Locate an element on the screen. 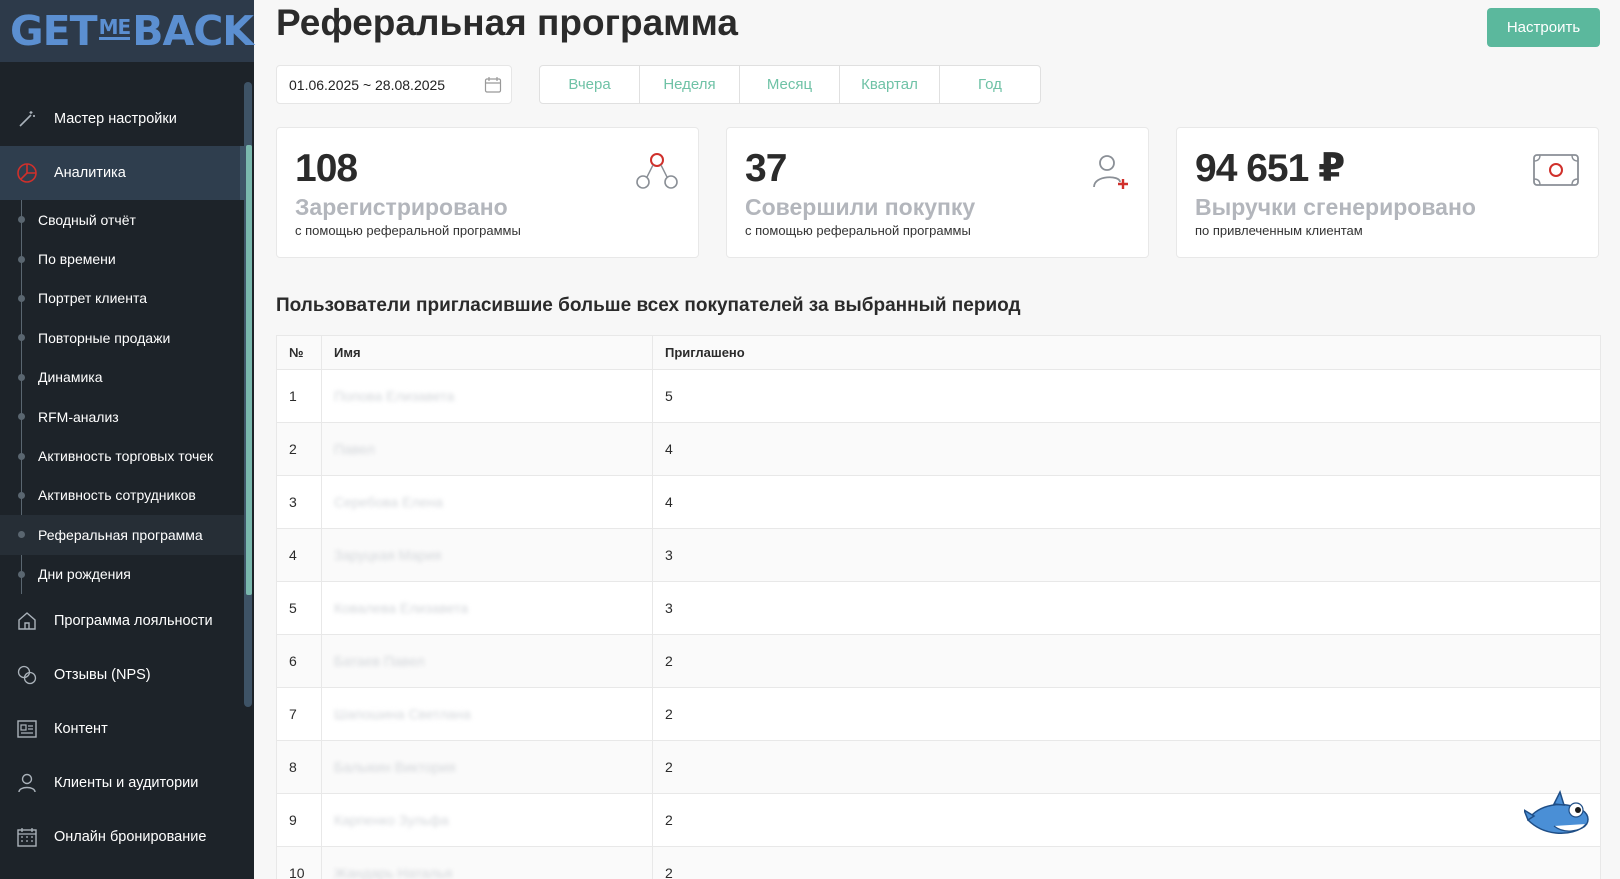 The width and height of the screenshot is (1620, 879). sidebar-item-loyalty: Программа лояльности is located at coordinates (123, 621).